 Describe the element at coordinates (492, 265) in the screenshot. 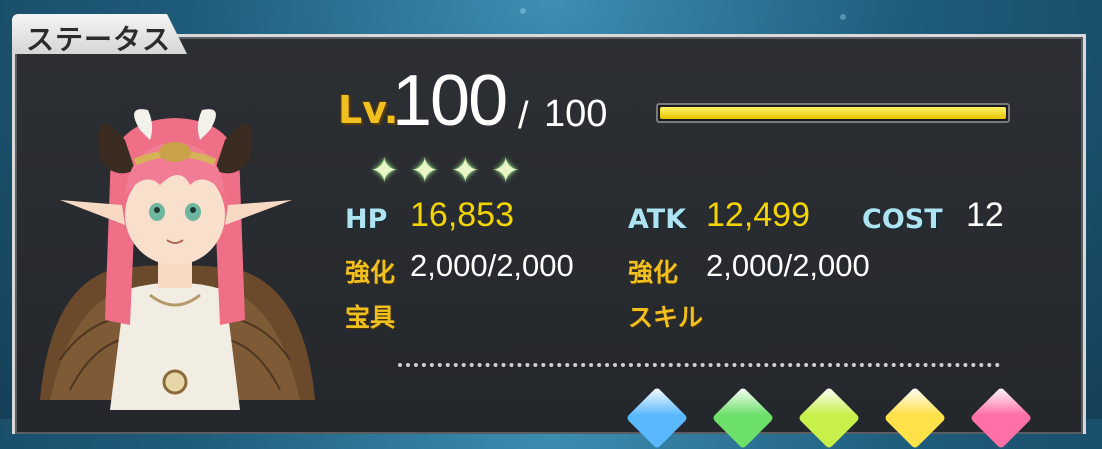

I see `hp-enhance-value: 2,000/2,000` at that location.